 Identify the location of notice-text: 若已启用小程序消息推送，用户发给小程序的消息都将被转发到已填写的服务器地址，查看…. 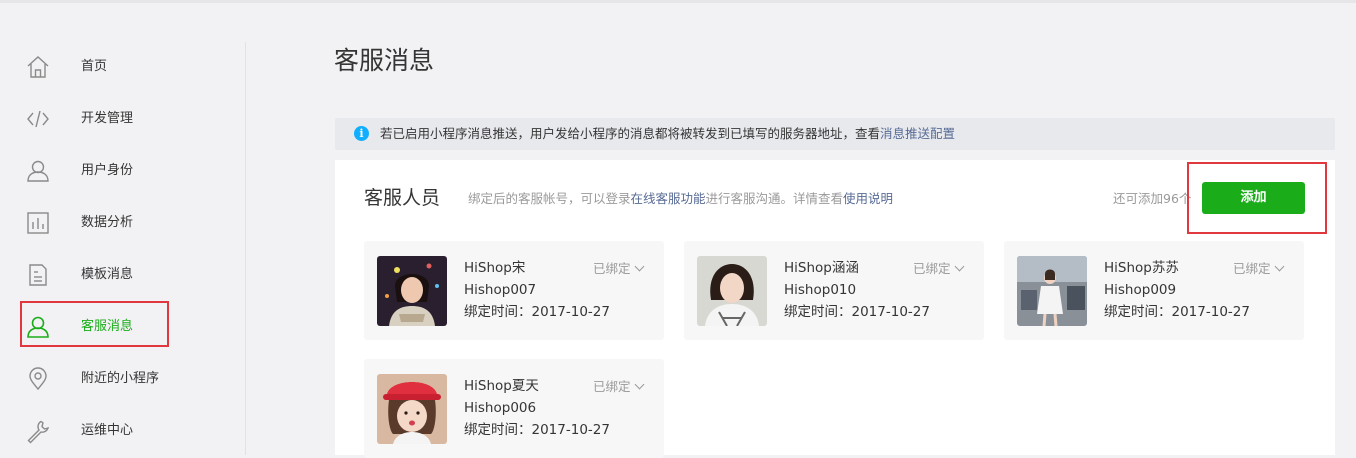
(667, 134).